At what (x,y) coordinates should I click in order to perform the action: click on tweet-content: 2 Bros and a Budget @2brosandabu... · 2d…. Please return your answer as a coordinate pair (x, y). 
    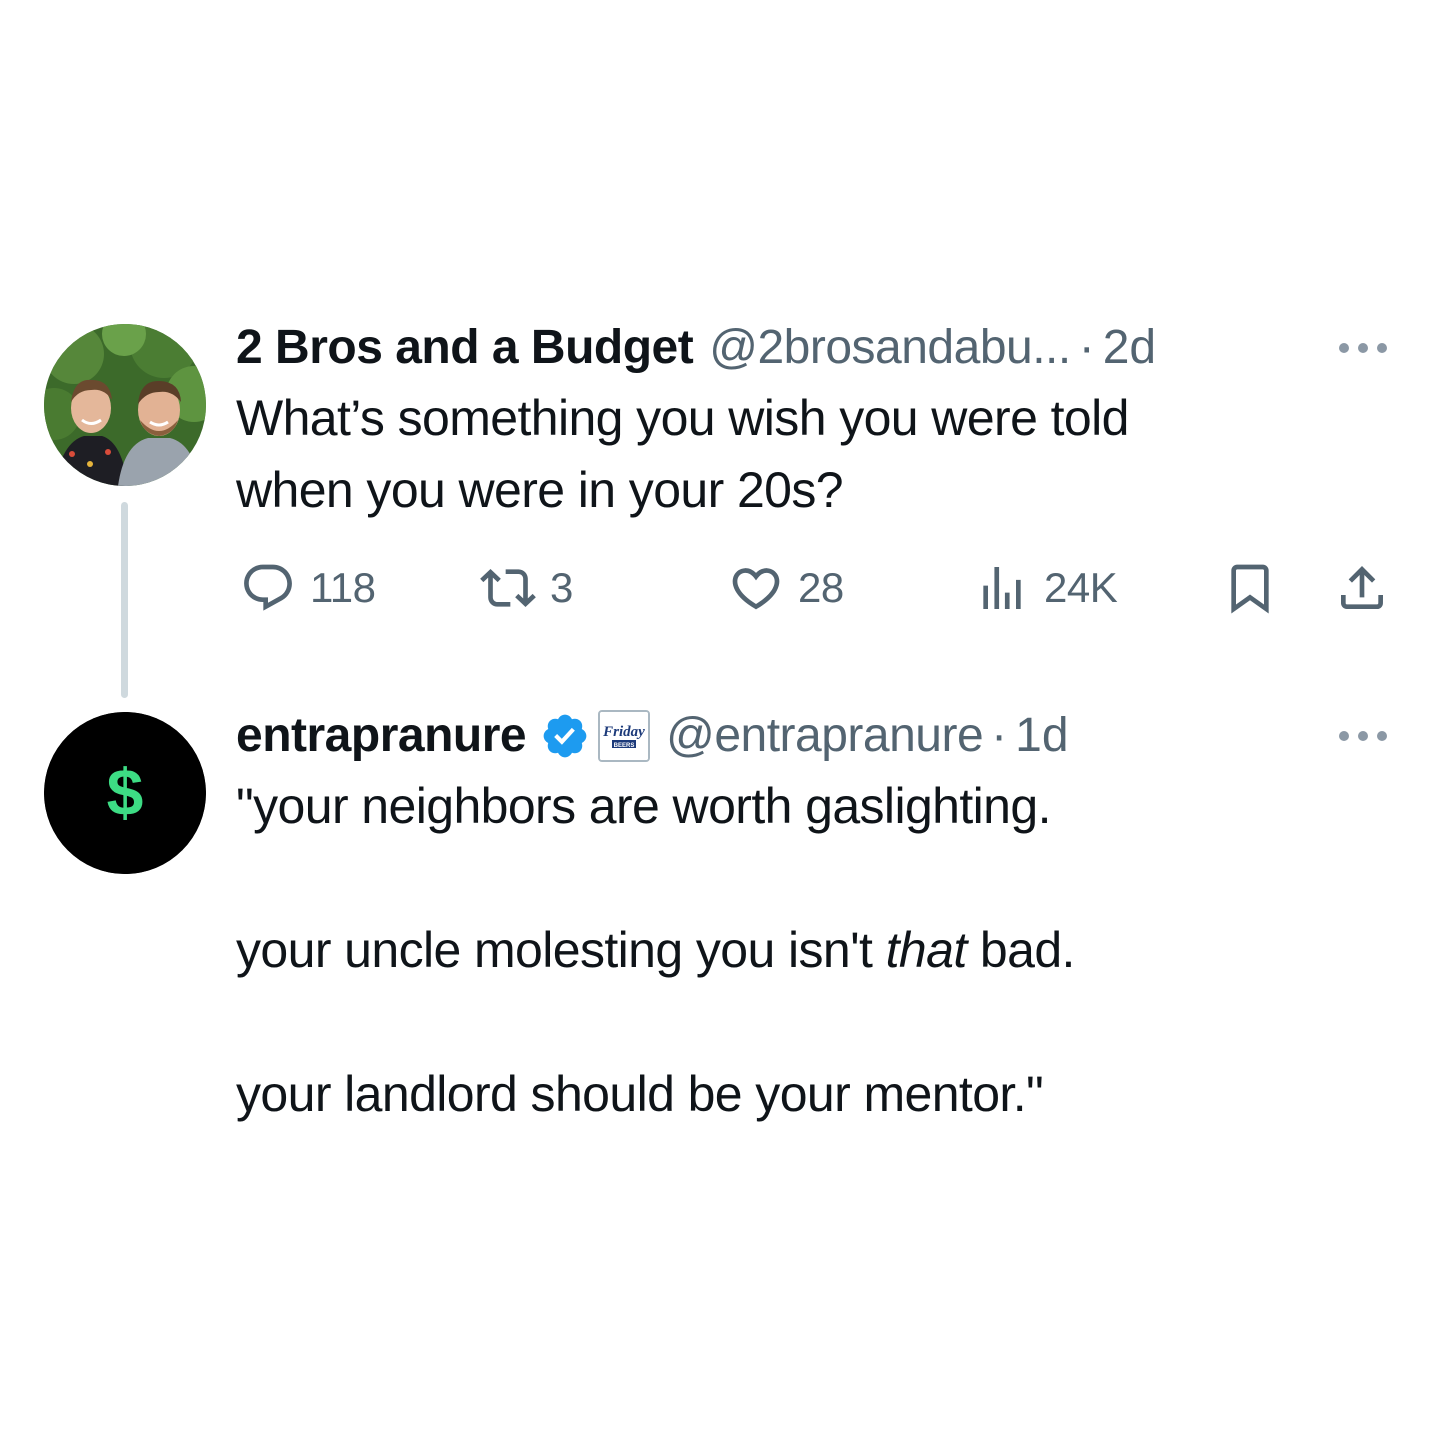
    Looking at the image, I should click on (791, 422).